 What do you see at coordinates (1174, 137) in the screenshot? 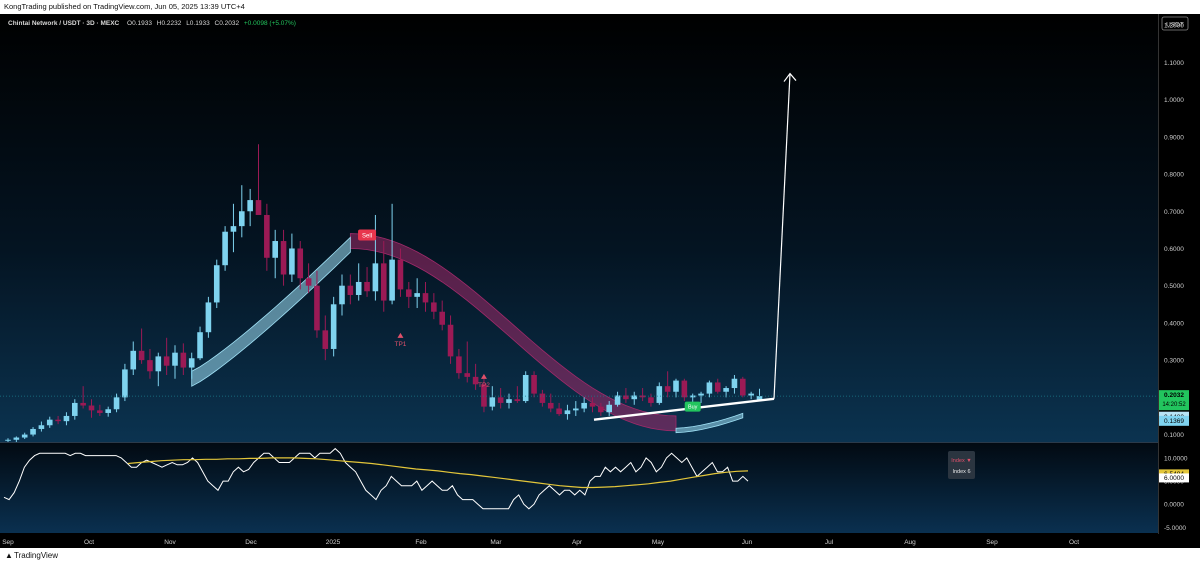
I see `price-tick-label: 0.9000` at bounding box center [1174, 137].